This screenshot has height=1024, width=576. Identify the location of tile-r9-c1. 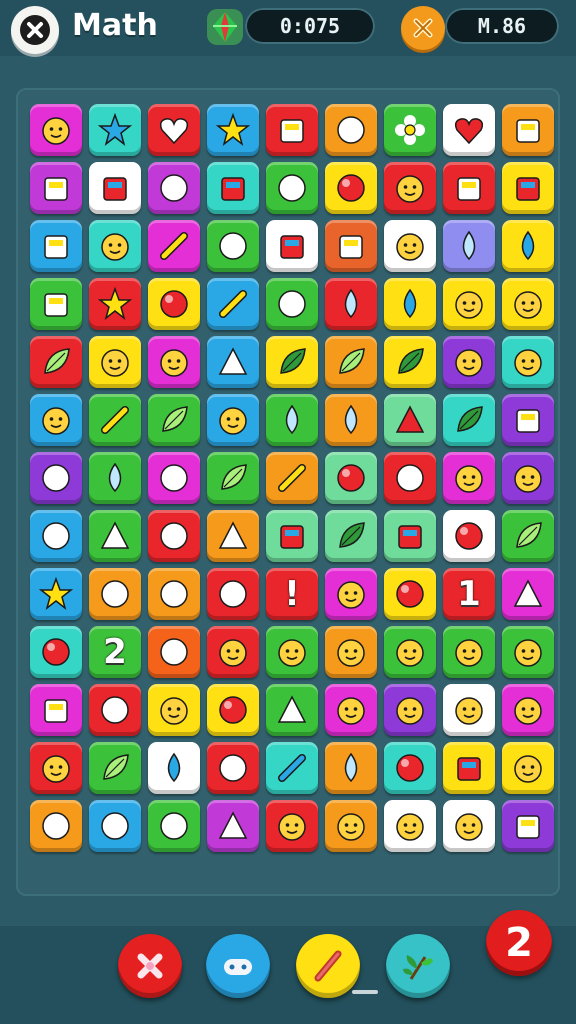
(56, 594).